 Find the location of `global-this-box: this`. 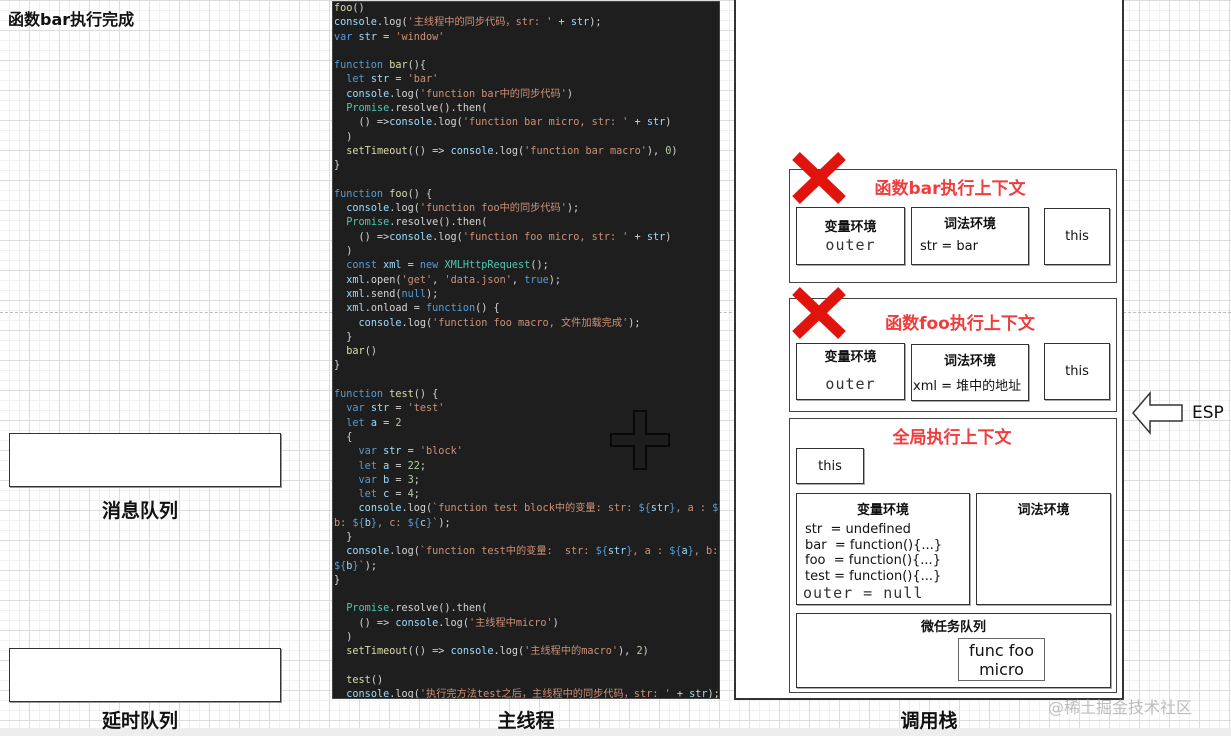

global-this-box: this is located at coordinates (830, 466).